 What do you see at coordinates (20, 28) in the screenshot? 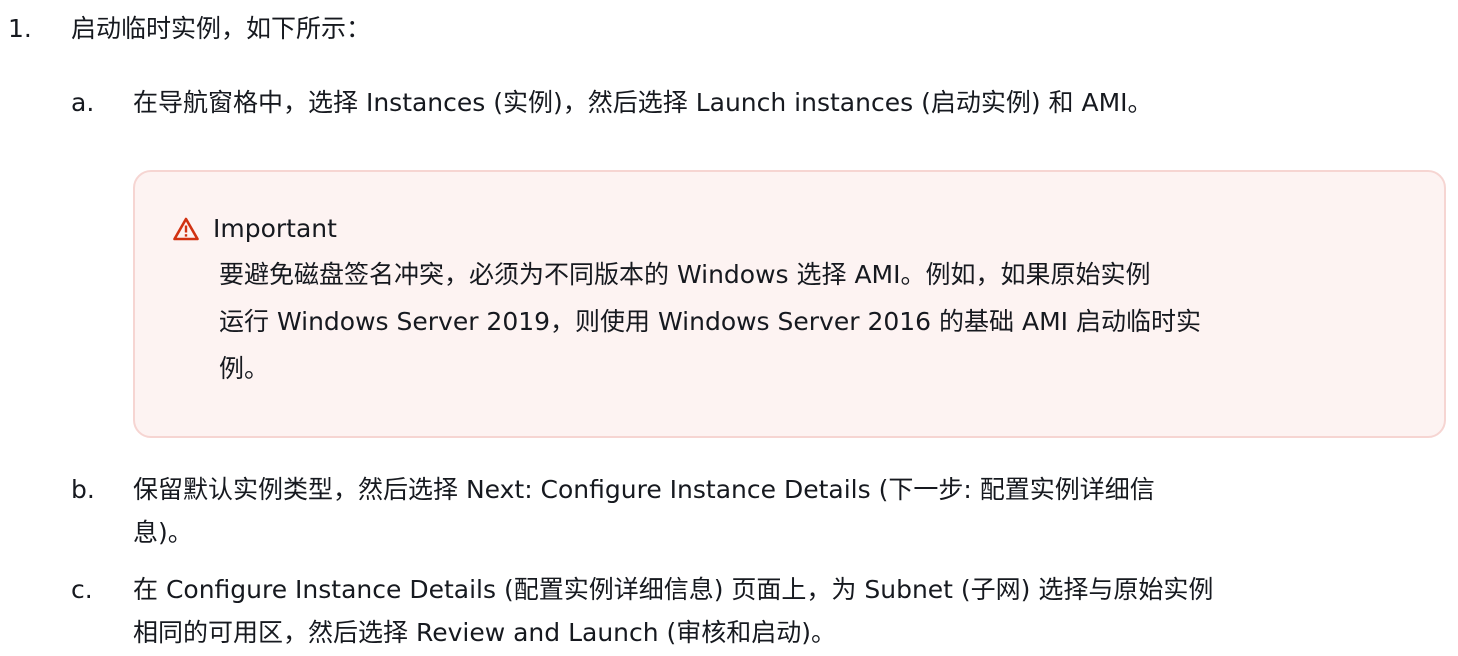
I see `step-number: 1.` at bounding box center [20, 28].